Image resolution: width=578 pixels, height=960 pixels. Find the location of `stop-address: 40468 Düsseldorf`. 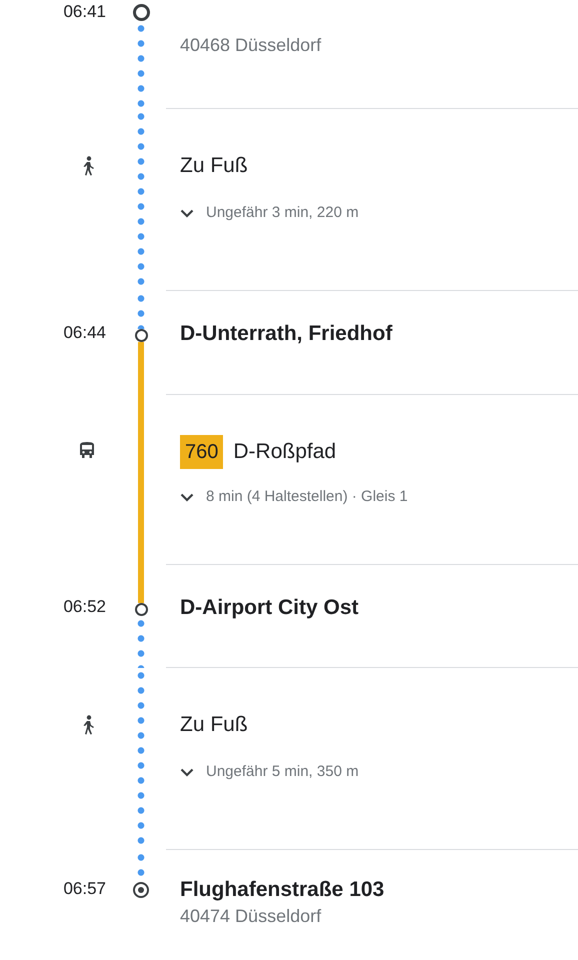

stop-address: 40468 Düsseldorf is located at coordinates (251, 45).